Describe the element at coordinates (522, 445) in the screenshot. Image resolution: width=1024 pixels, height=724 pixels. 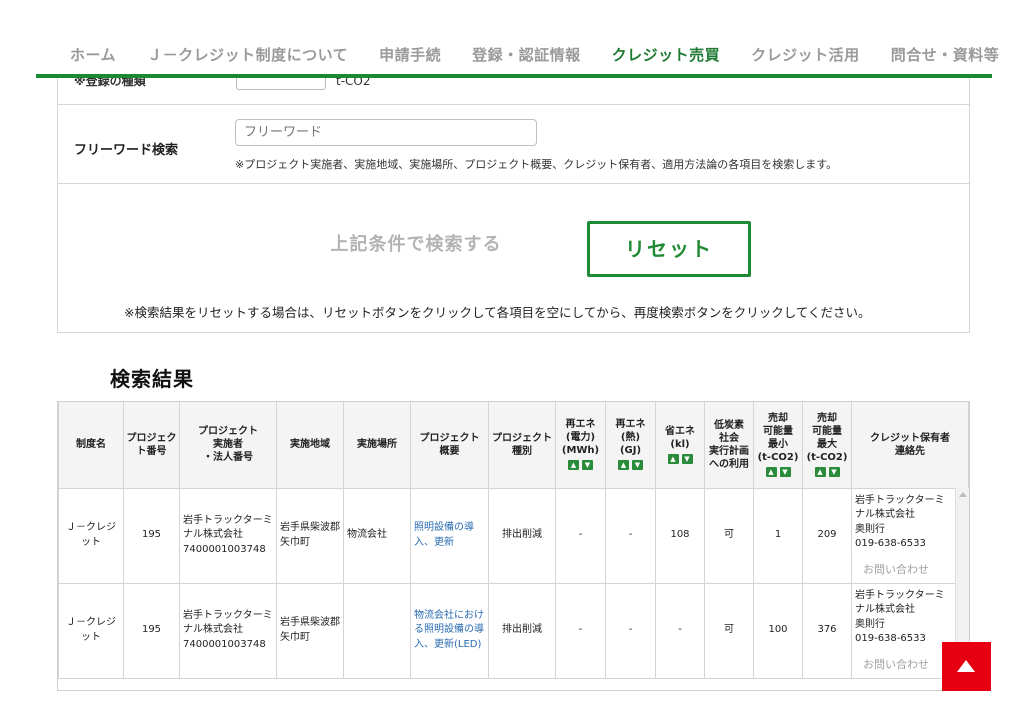
I see `header-type: プロジェクト 種別` at that location.